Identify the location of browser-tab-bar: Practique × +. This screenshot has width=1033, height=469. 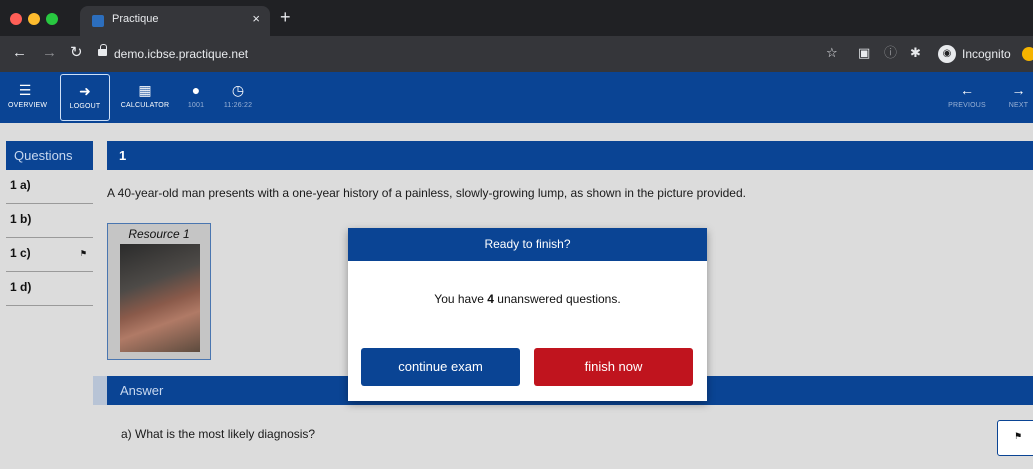
(516, 18).